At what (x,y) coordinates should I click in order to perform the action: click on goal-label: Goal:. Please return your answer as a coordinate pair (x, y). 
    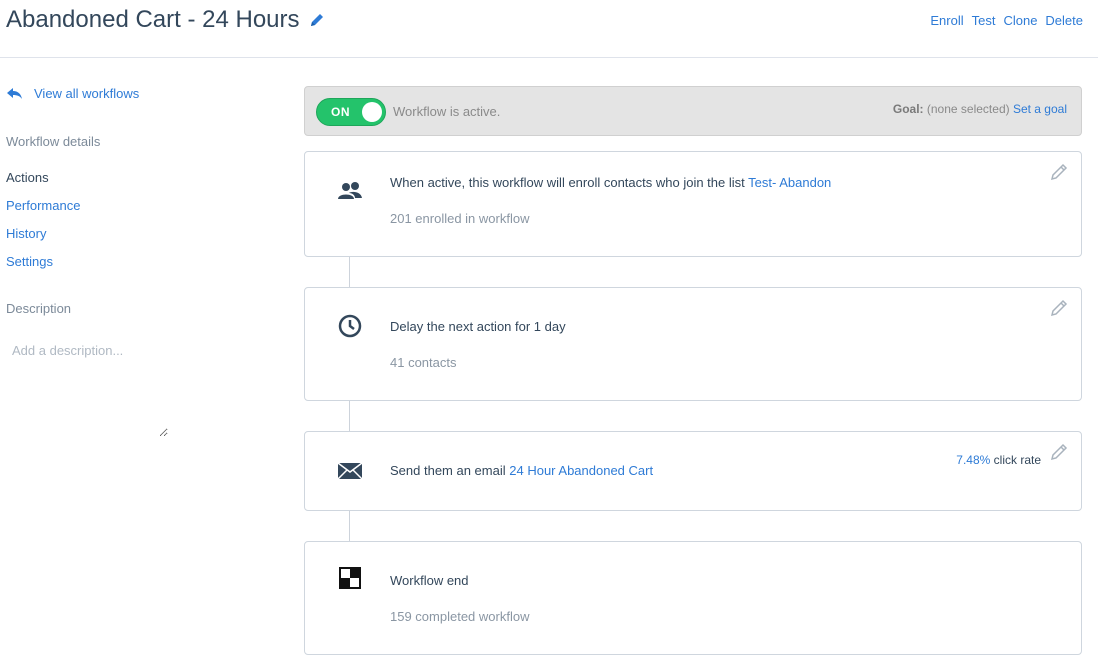
    Looking at the image, I should click on (908, 109).